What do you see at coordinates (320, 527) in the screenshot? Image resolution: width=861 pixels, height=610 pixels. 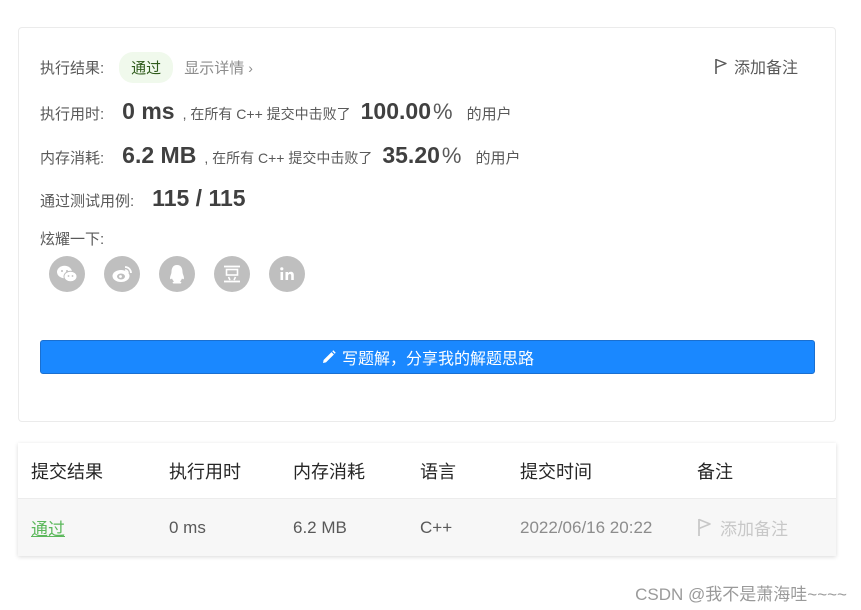 I see `submission-memory: 6.2 MB` at bounding box center [320, 527].